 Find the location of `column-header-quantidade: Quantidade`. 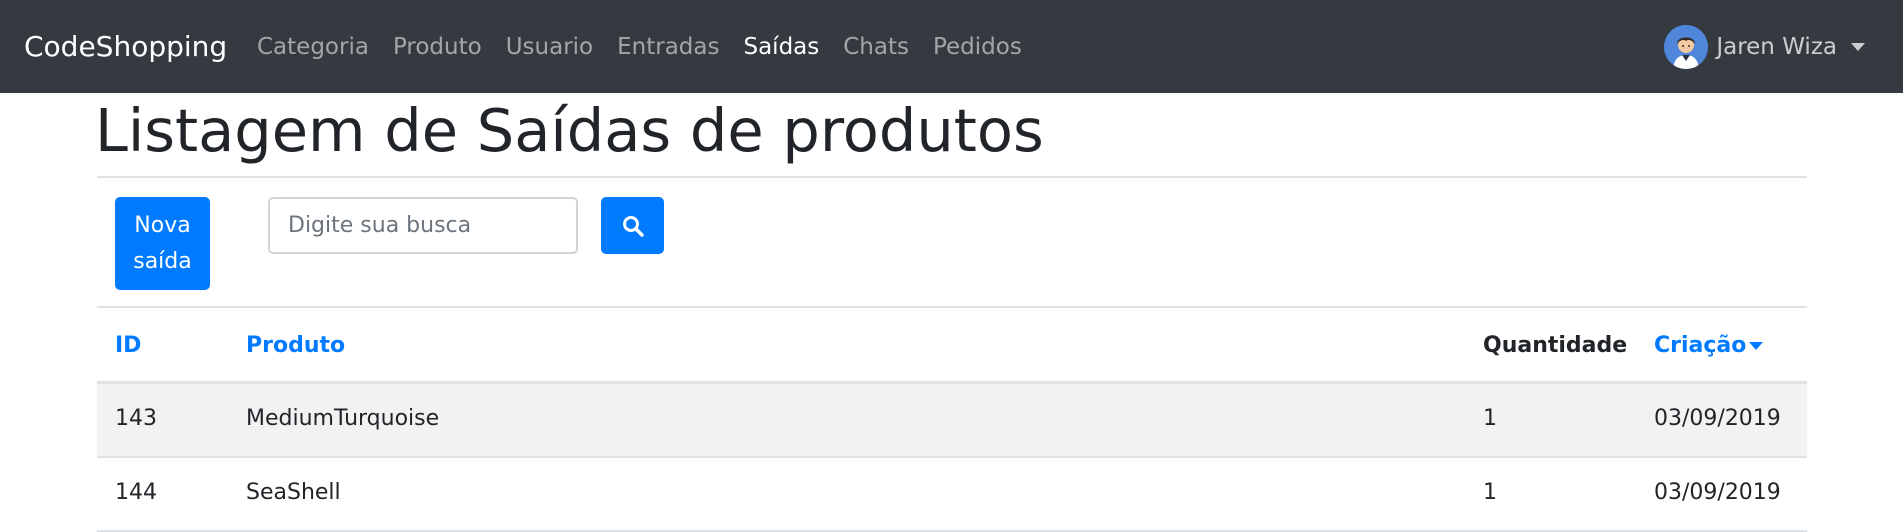

column-header-quantidade: Quantidade is located at coordinates (1555, 345).